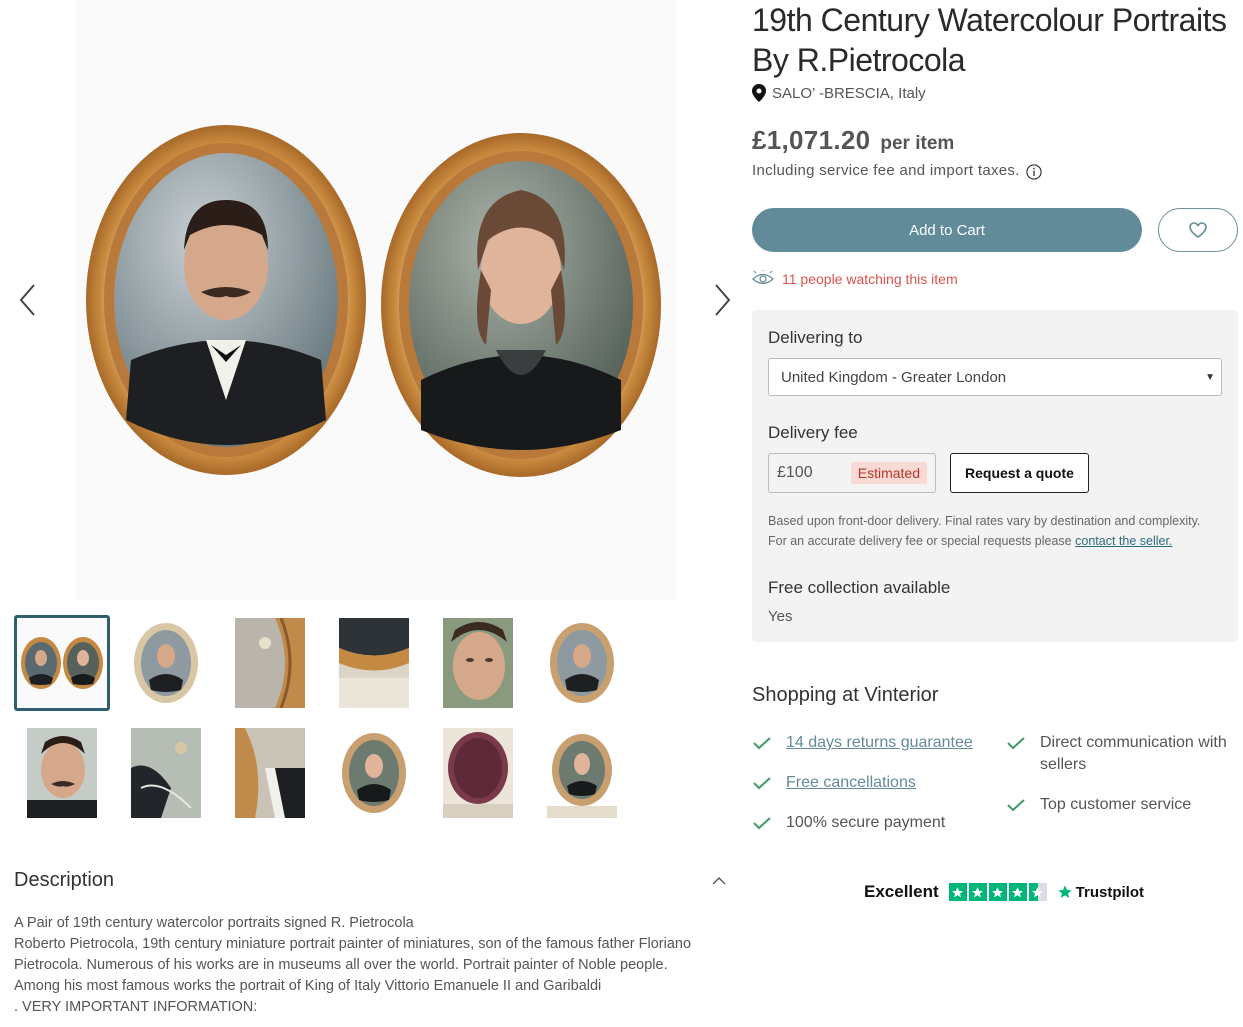  What do you see at coordinates (866, 822) in the screenshot?
I see `secure-payment-text: 100% secure payment` at bounding box center [866, 822].